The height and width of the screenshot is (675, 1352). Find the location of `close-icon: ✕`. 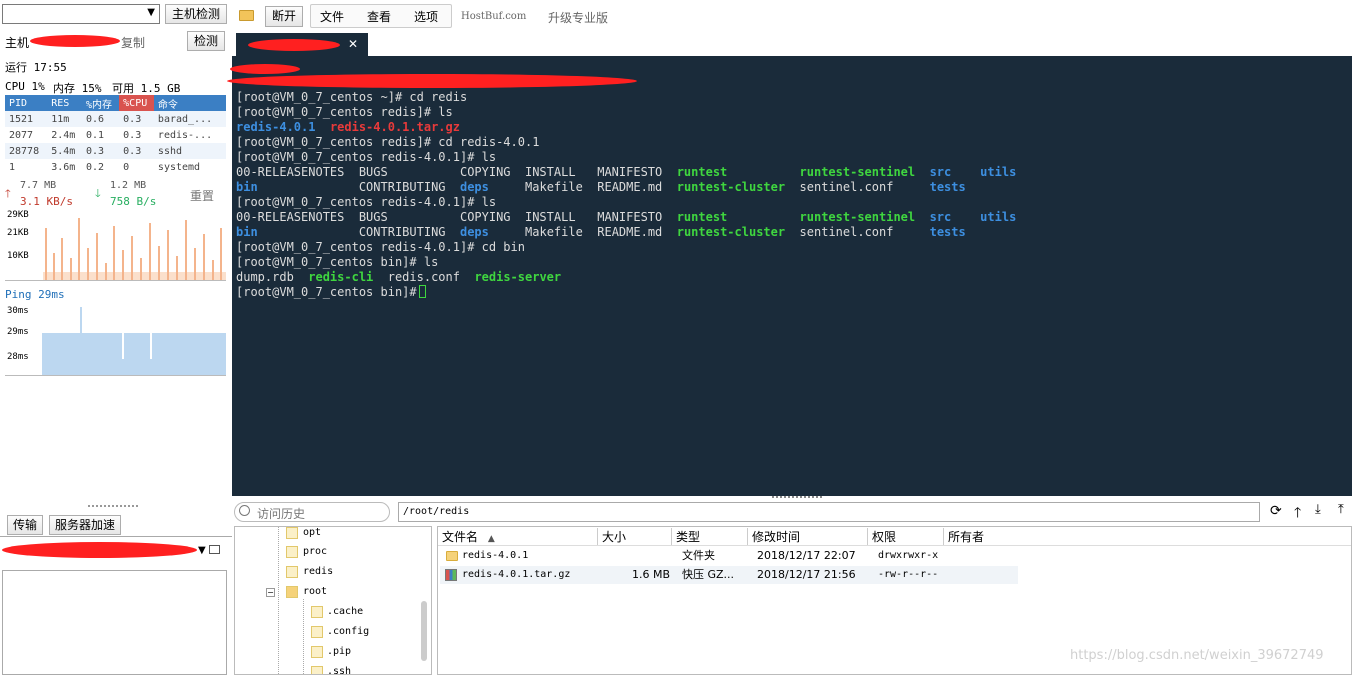

close-icon: ✕ is located at coordinates (353, 44).